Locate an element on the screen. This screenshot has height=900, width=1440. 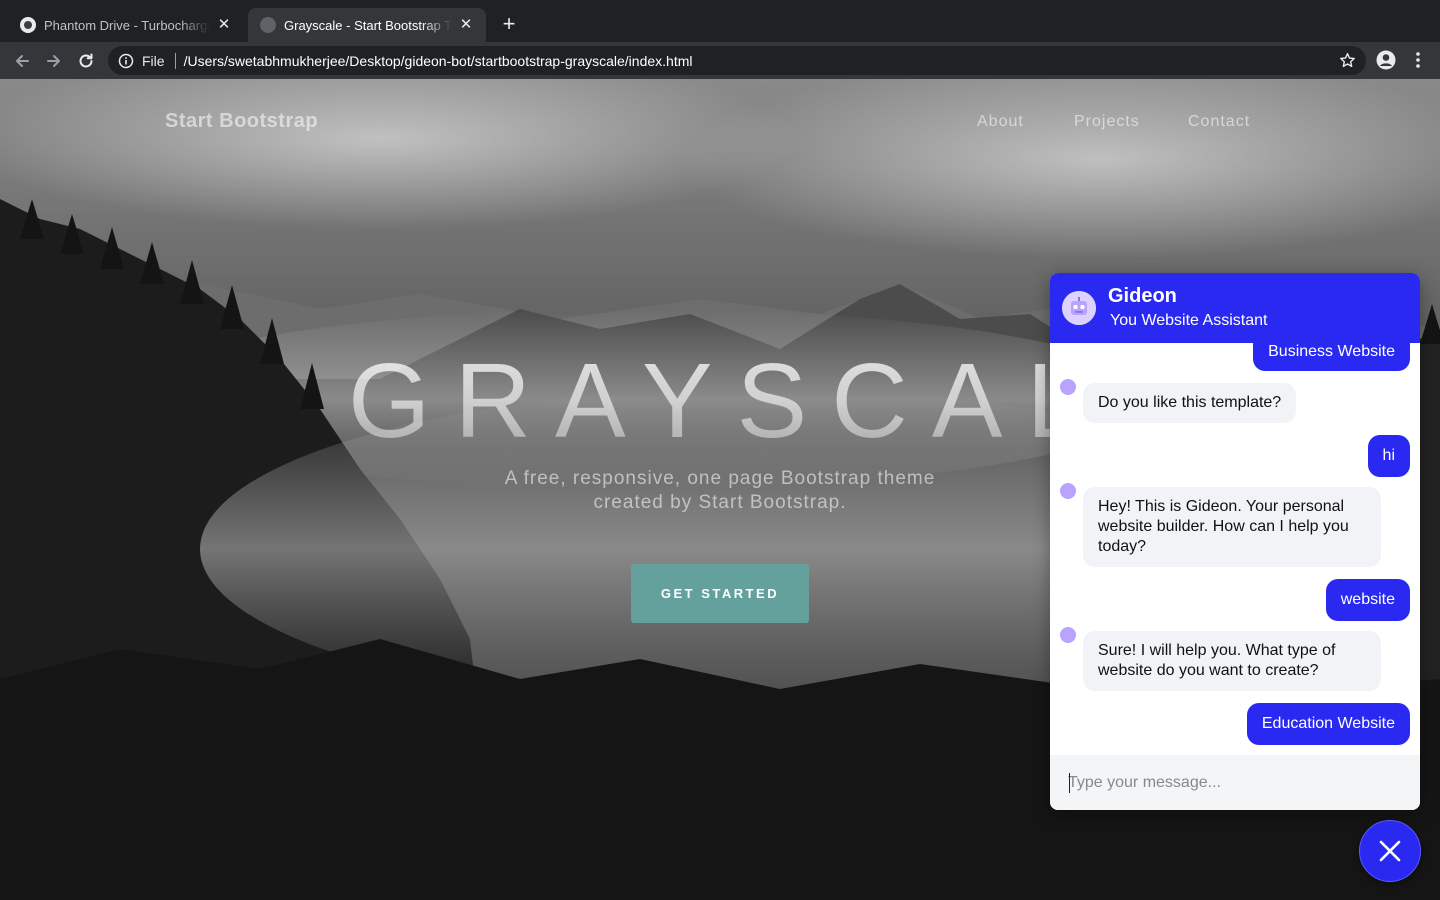
kebab-menu-icon is located at coordinates (1418, 60).